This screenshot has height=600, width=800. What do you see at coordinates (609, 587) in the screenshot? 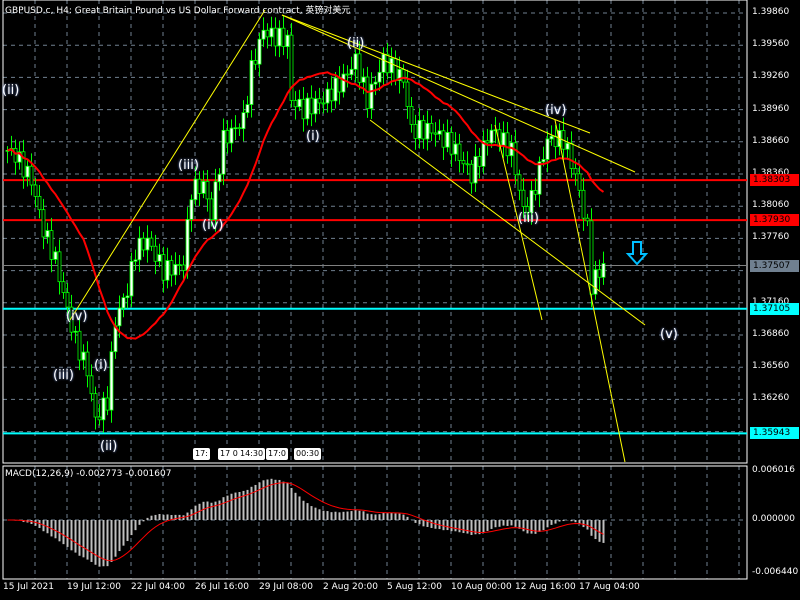
I see `time-axis-label: 17 Aug 04:00` at bounding box center [609, 587].